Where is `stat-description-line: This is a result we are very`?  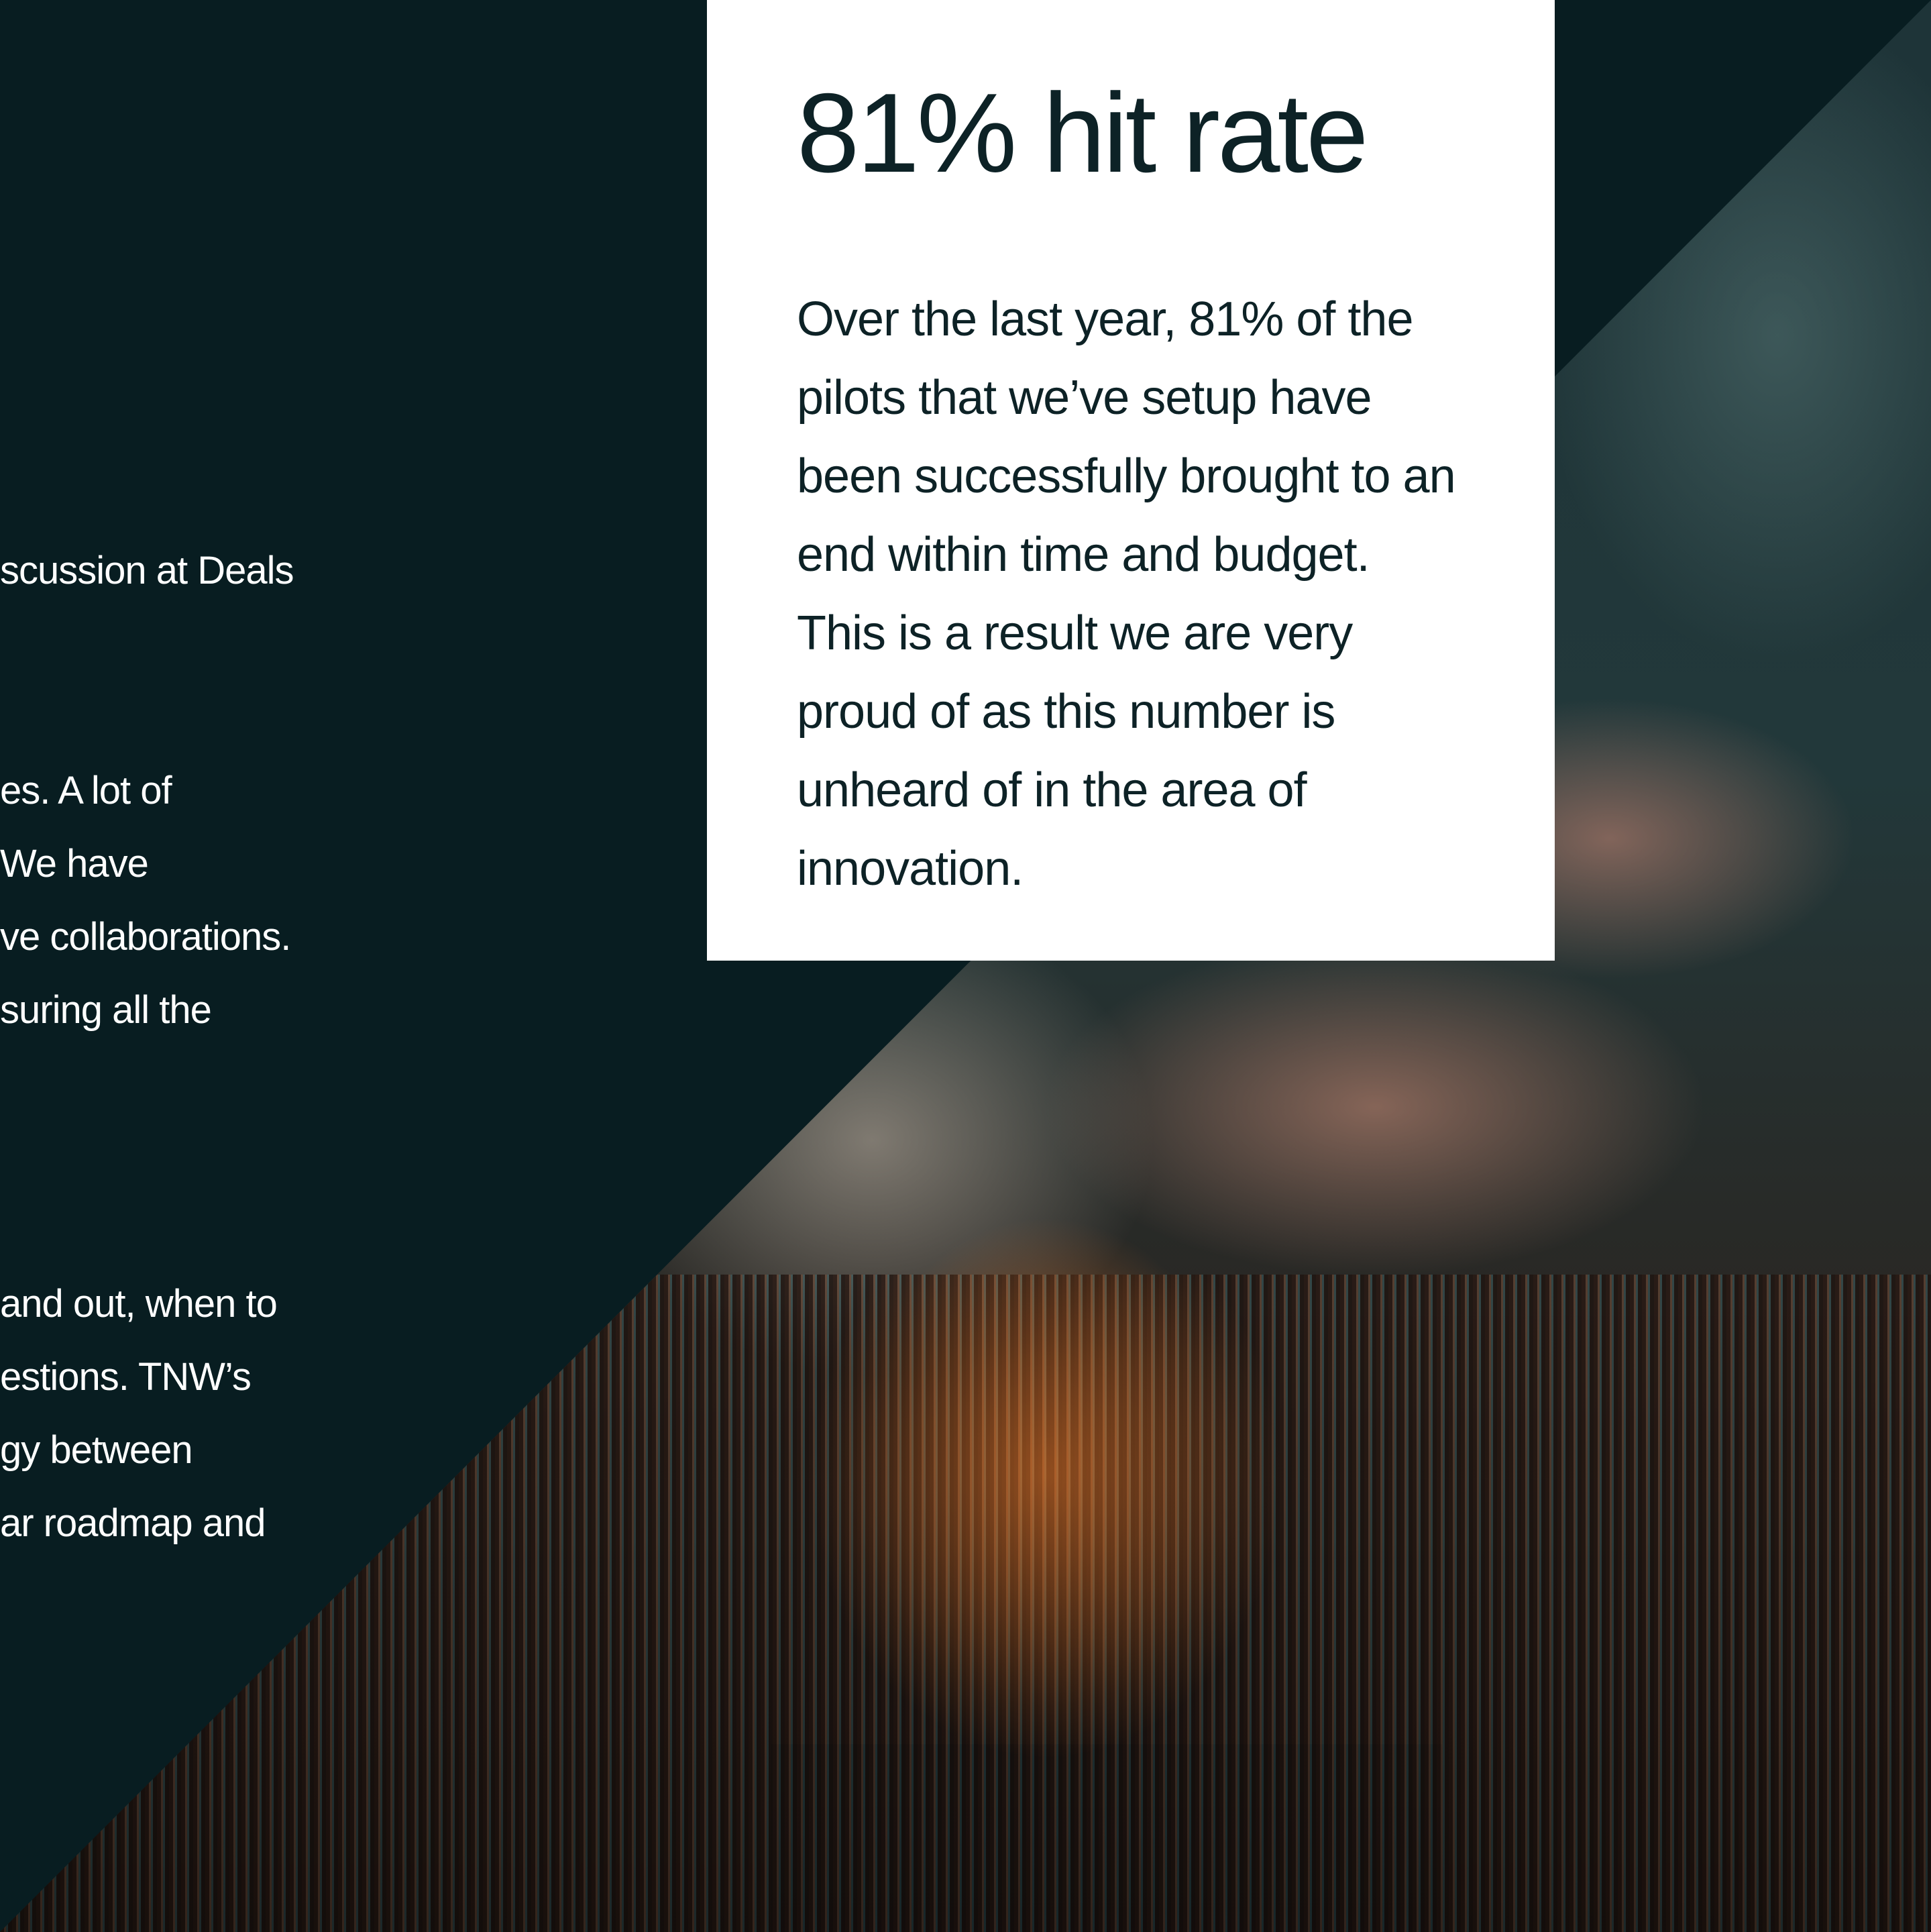
stat-description-line: This is a result we are very is located at coordinates (1075, 633).